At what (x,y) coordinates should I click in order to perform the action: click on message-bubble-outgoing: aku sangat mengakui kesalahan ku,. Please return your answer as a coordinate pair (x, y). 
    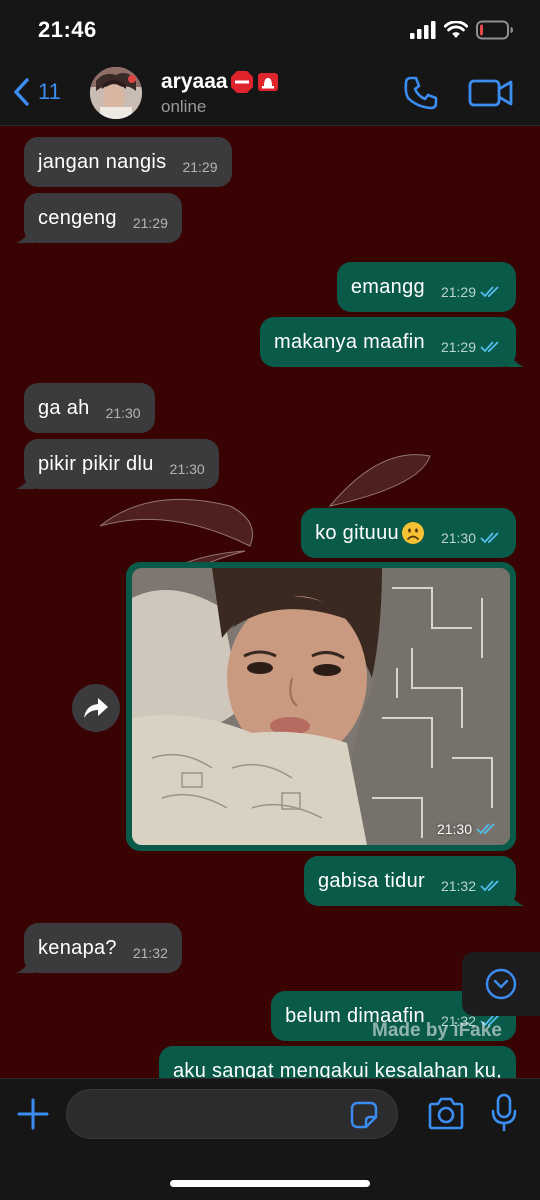
    Looking at the image, I should click on (337, 1062).